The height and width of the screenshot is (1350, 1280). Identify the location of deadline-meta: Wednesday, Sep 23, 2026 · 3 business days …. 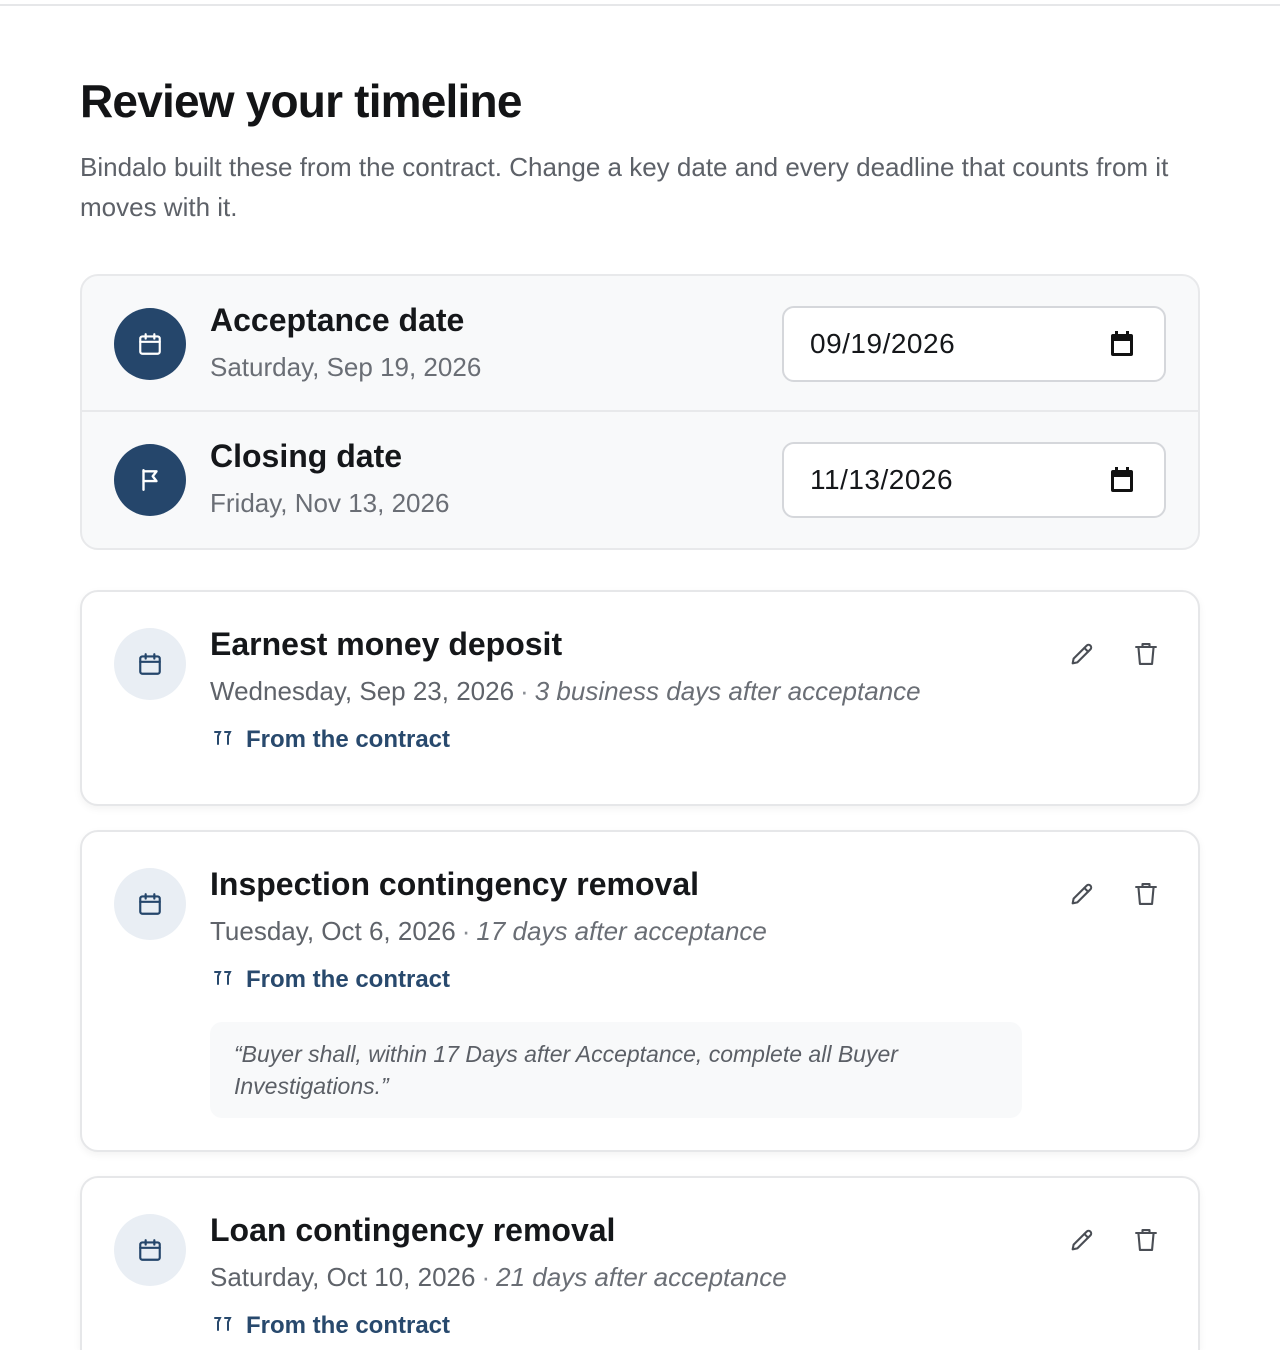
(565, 691).